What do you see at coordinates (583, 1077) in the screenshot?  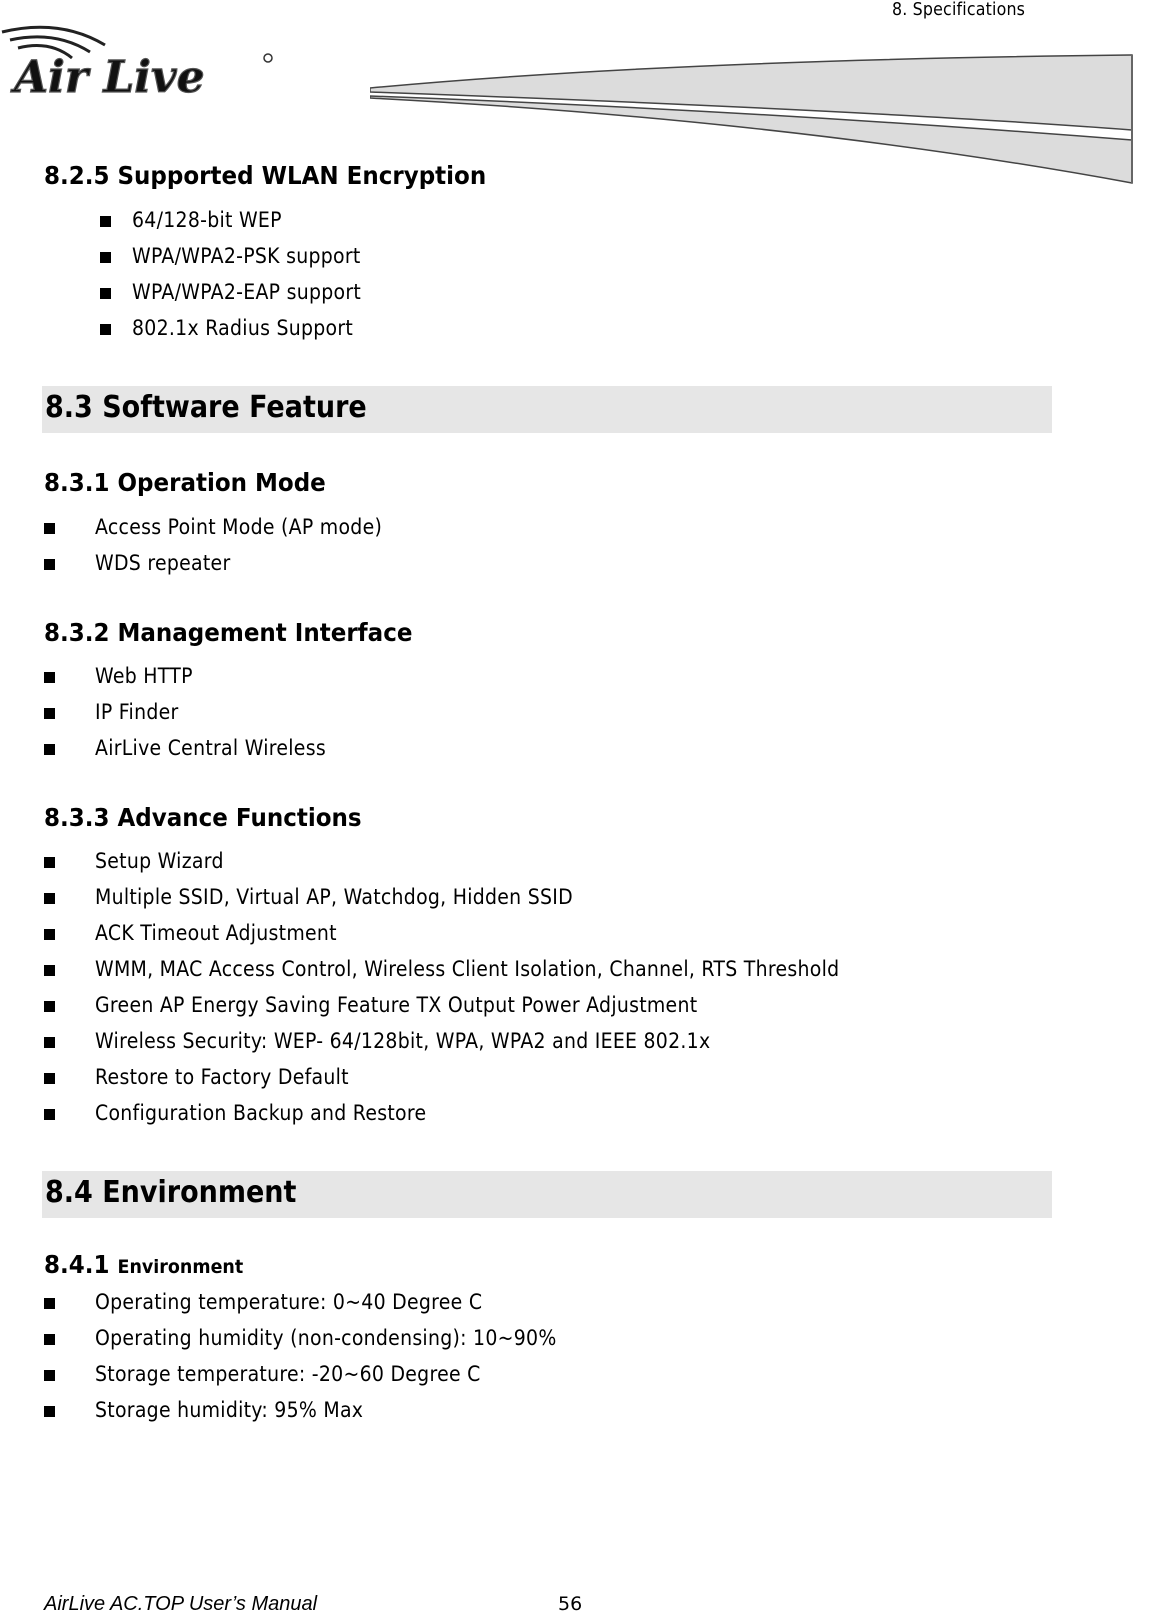 I see `list-item: Restore to Factory Default` at bounding box center [583, 1077].